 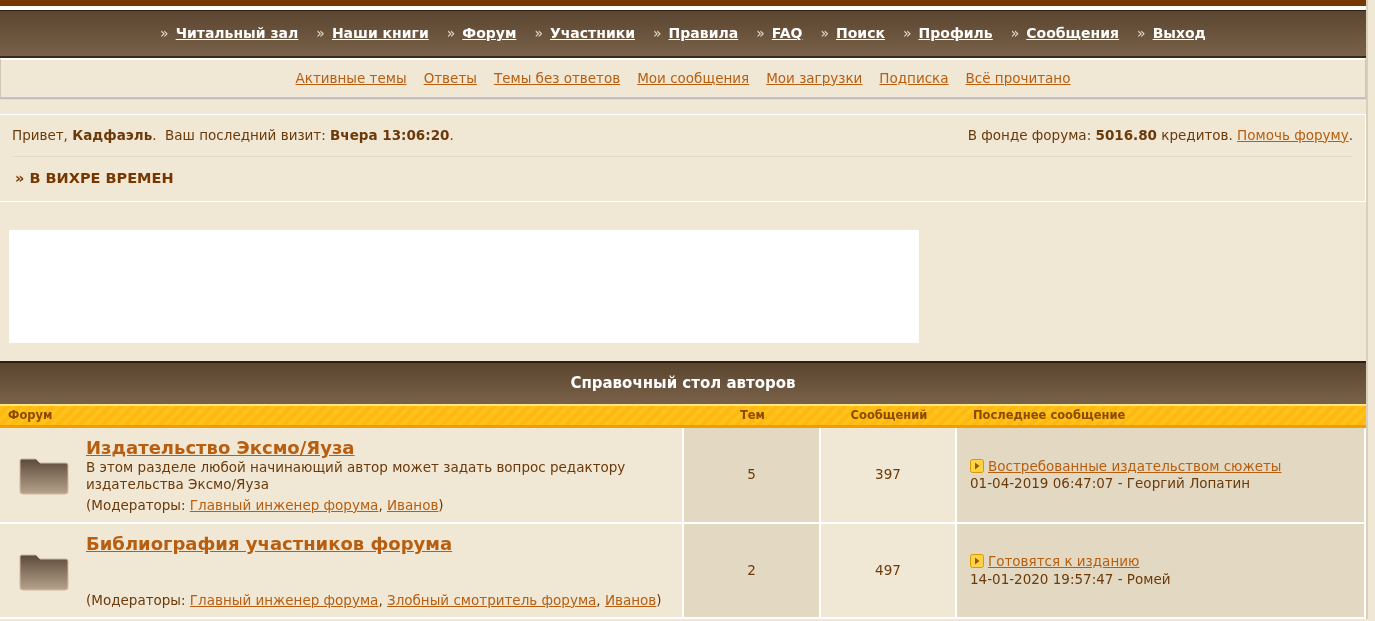 I want to click on topics-count: 5, so click(x=751, y=475).